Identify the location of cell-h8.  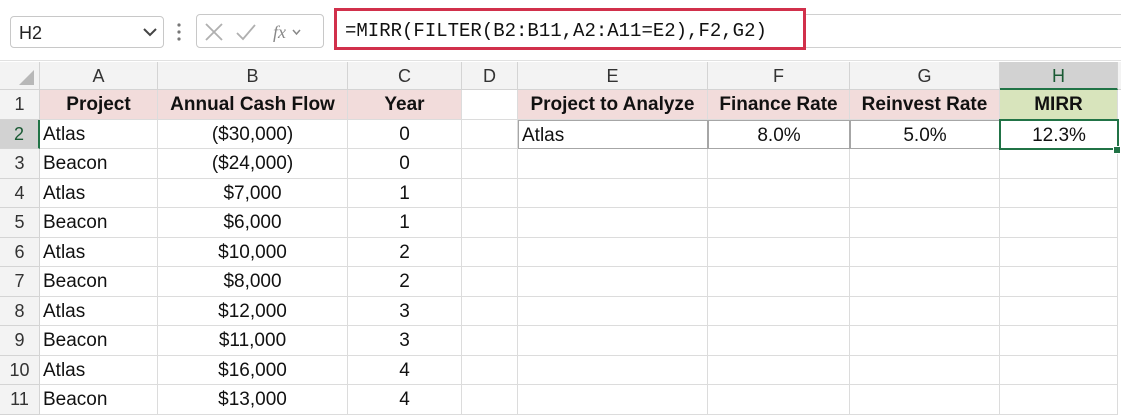
(1059, 311).